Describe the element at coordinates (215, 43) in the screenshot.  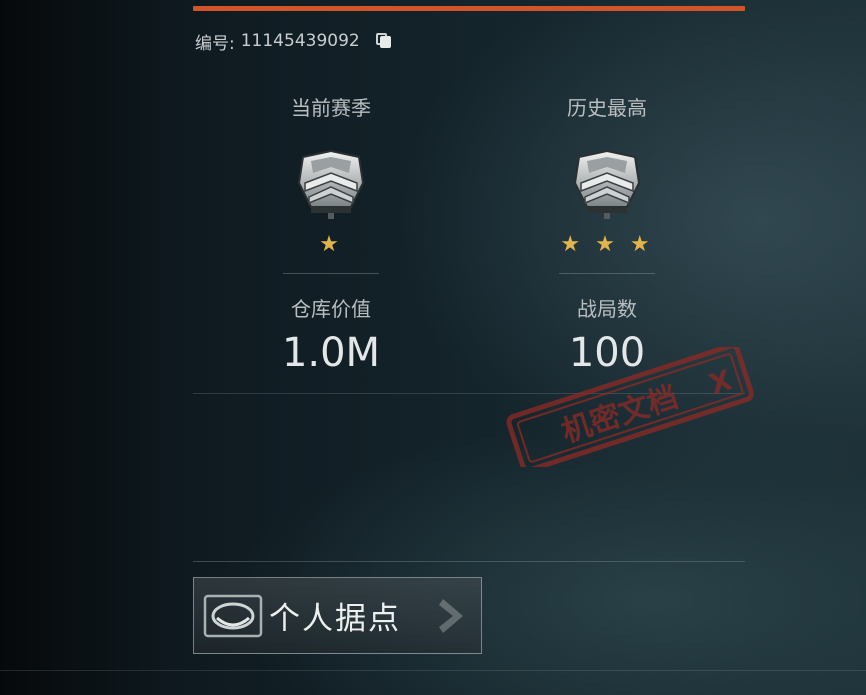
I see `player-id-label: 编号:` at that location.